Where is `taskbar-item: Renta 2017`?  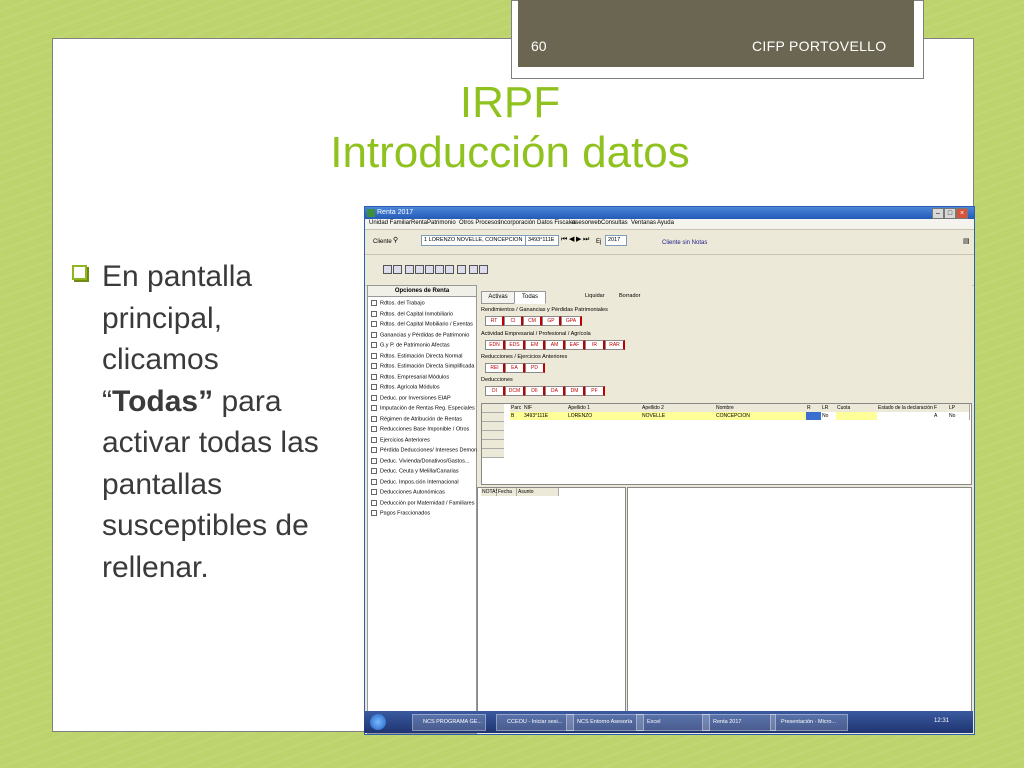 taskbar-item: Renta 2017 is located at coordinates (739, 722).